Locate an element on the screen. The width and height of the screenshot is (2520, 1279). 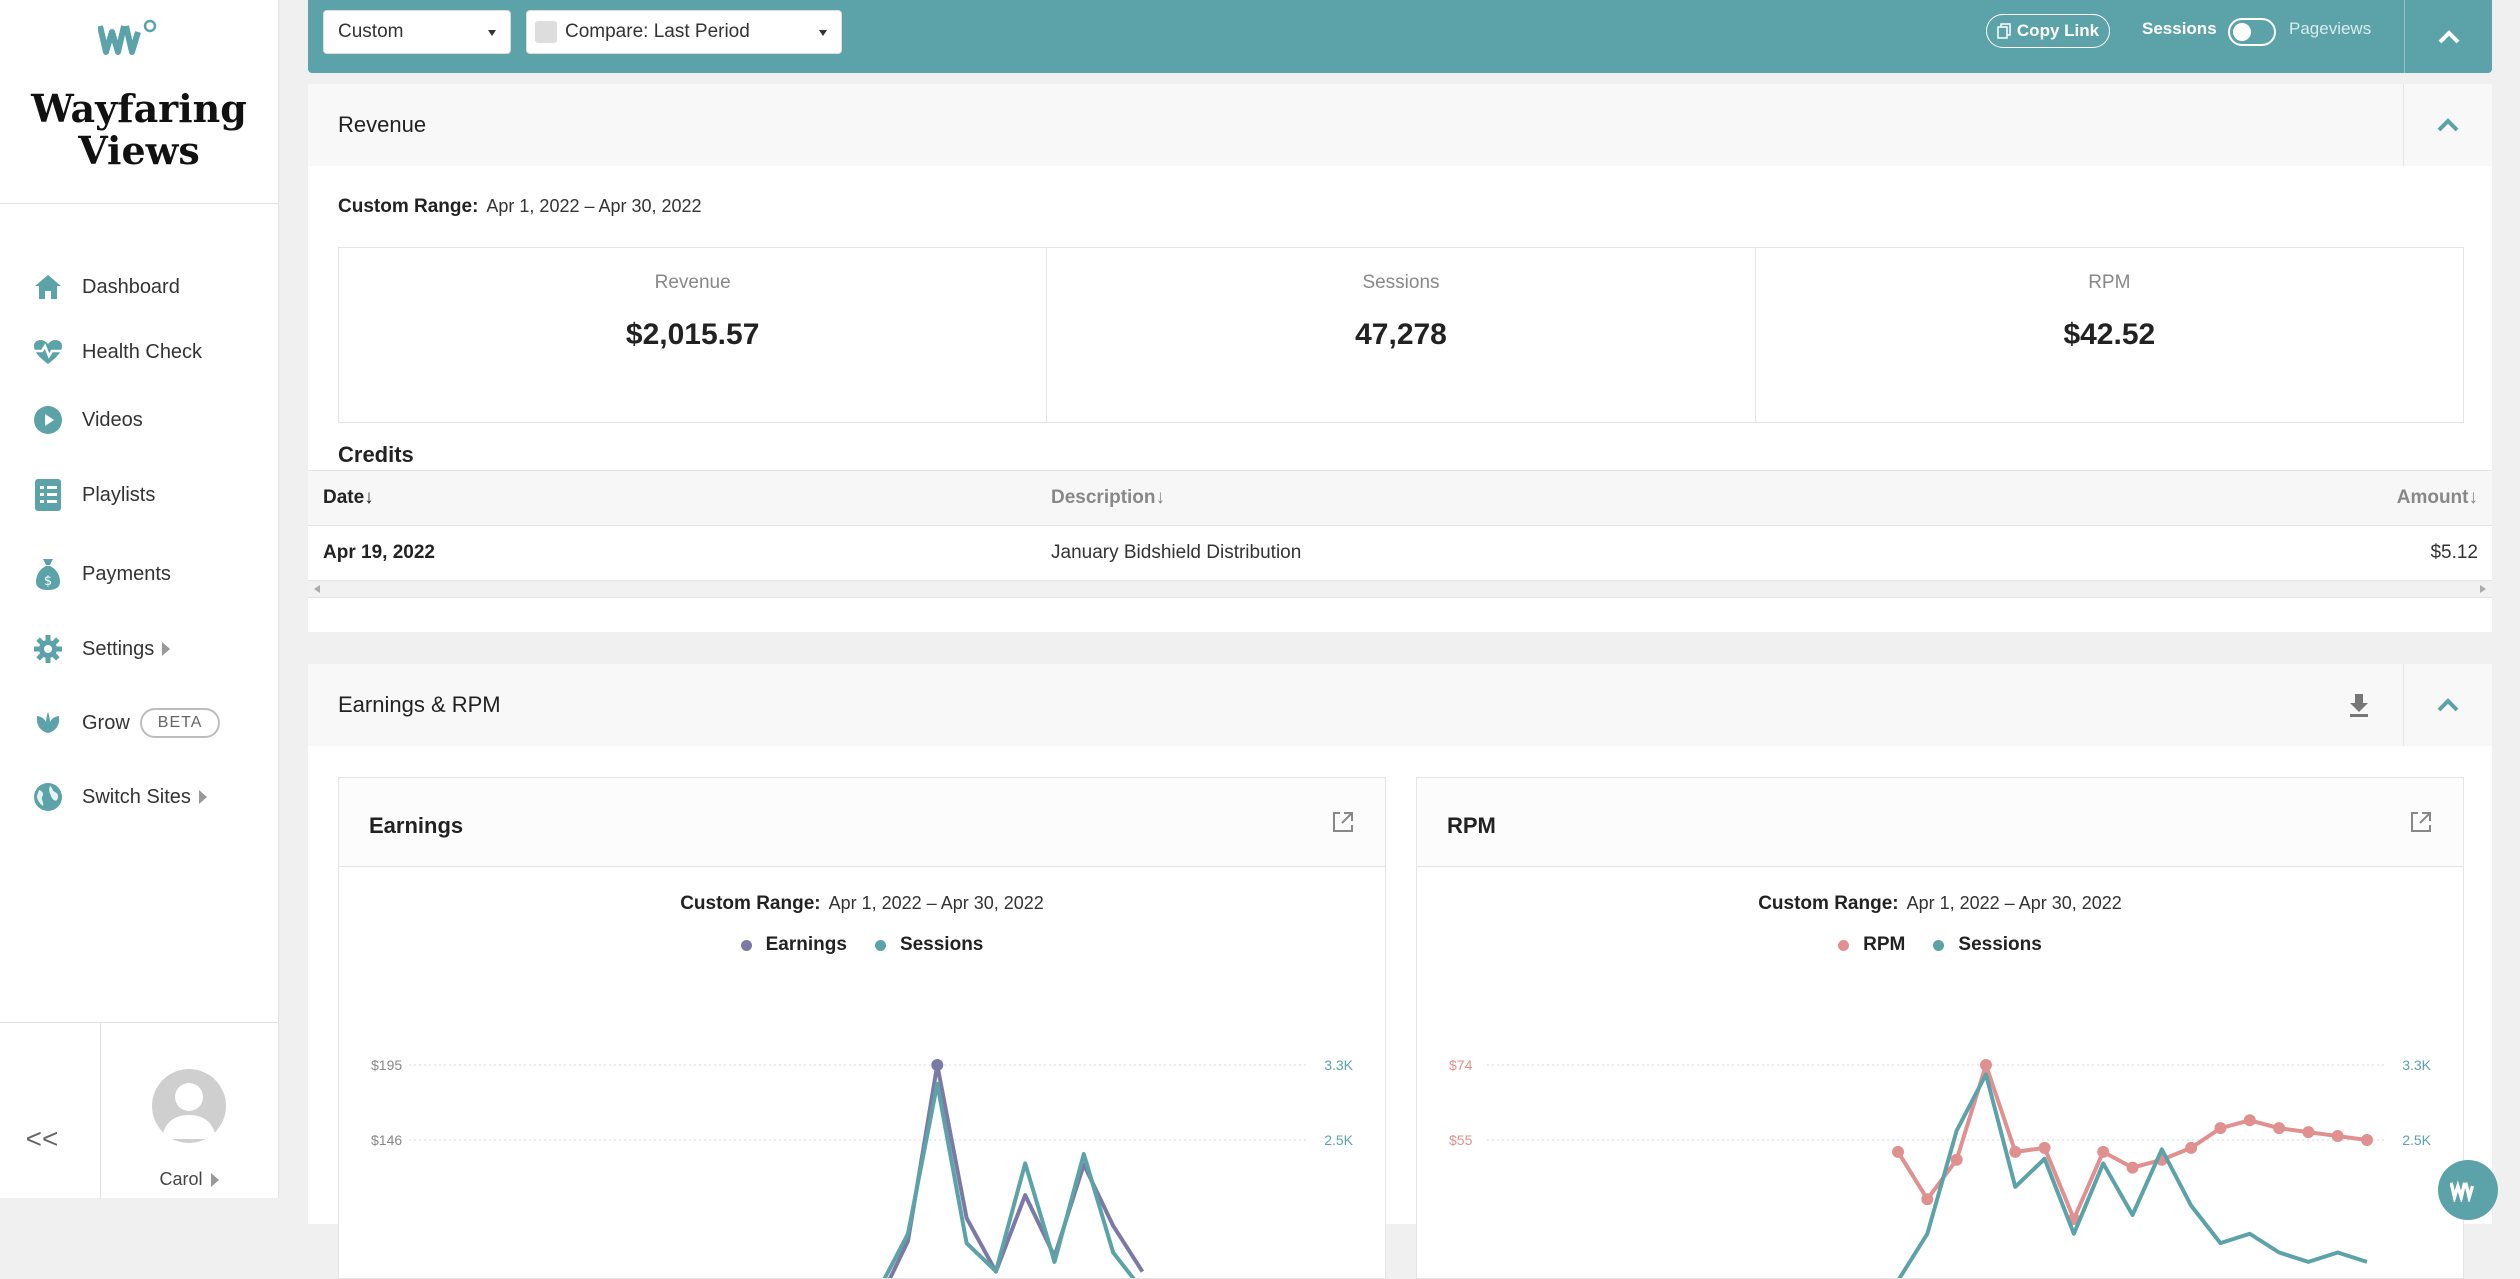
sidebar-item-videos: Videos is located at coordinates (87, 420).